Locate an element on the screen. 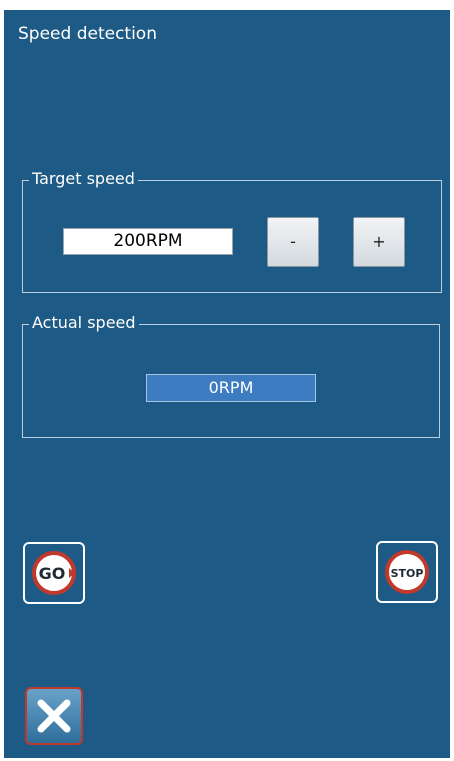 The image size is (454, 761). target-speed-input: 200RPM is located at coordinates (148, 241).